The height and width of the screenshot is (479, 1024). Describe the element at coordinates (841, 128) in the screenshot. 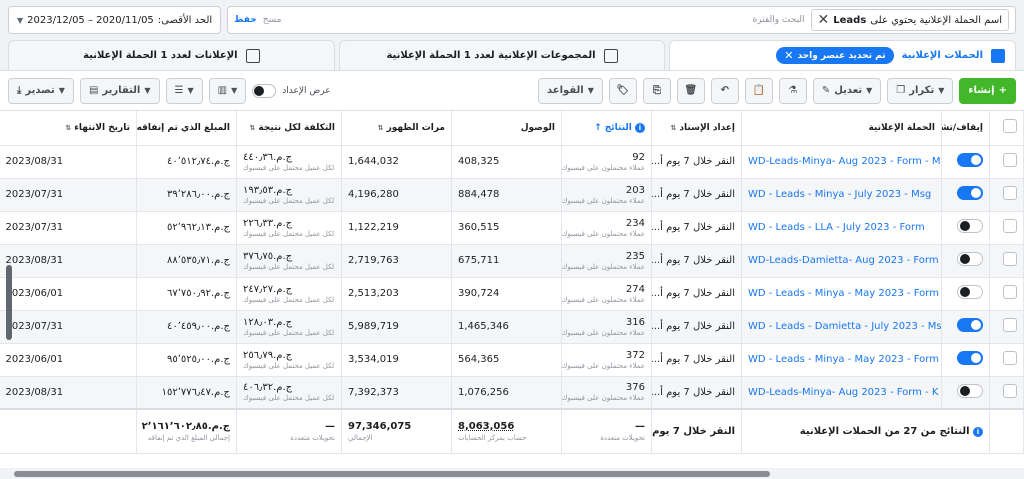

I see `col-campaign: الحملة الإعلانية` at that location.